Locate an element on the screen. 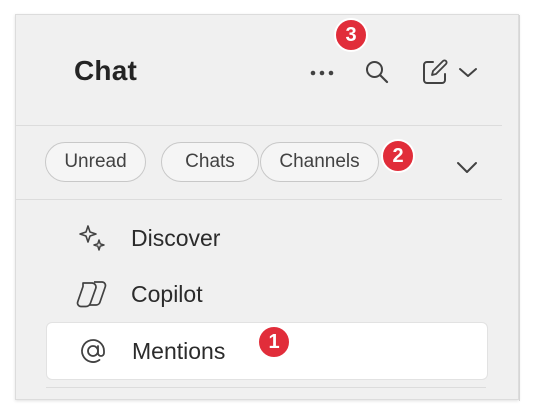  more-options-button is located at coordinates (322, 73).